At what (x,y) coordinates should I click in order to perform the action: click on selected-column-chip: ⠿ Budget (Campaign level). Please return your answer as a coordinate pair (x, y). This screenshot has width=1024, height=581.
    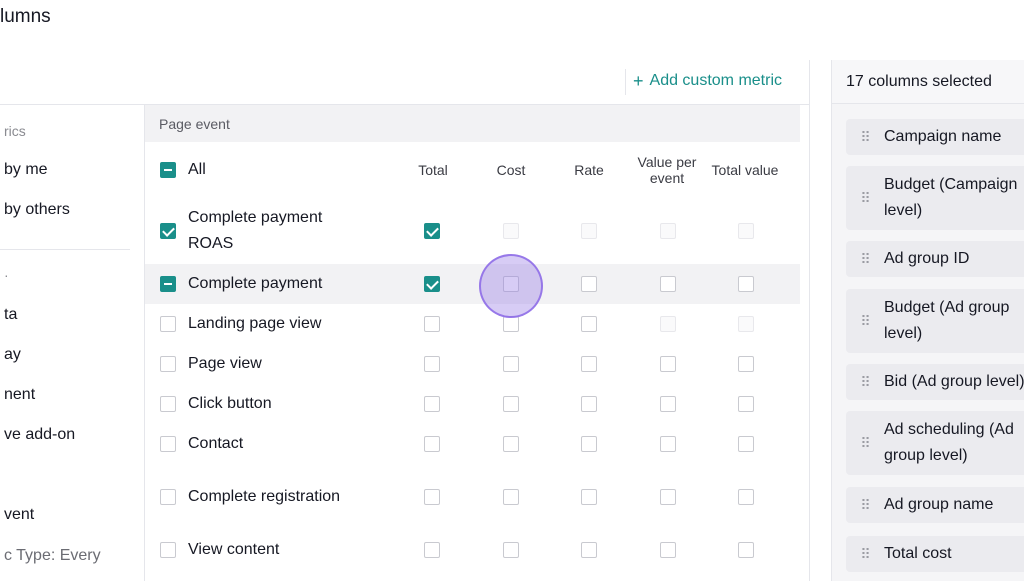
    Looking at the image, I should click on (935, 198).